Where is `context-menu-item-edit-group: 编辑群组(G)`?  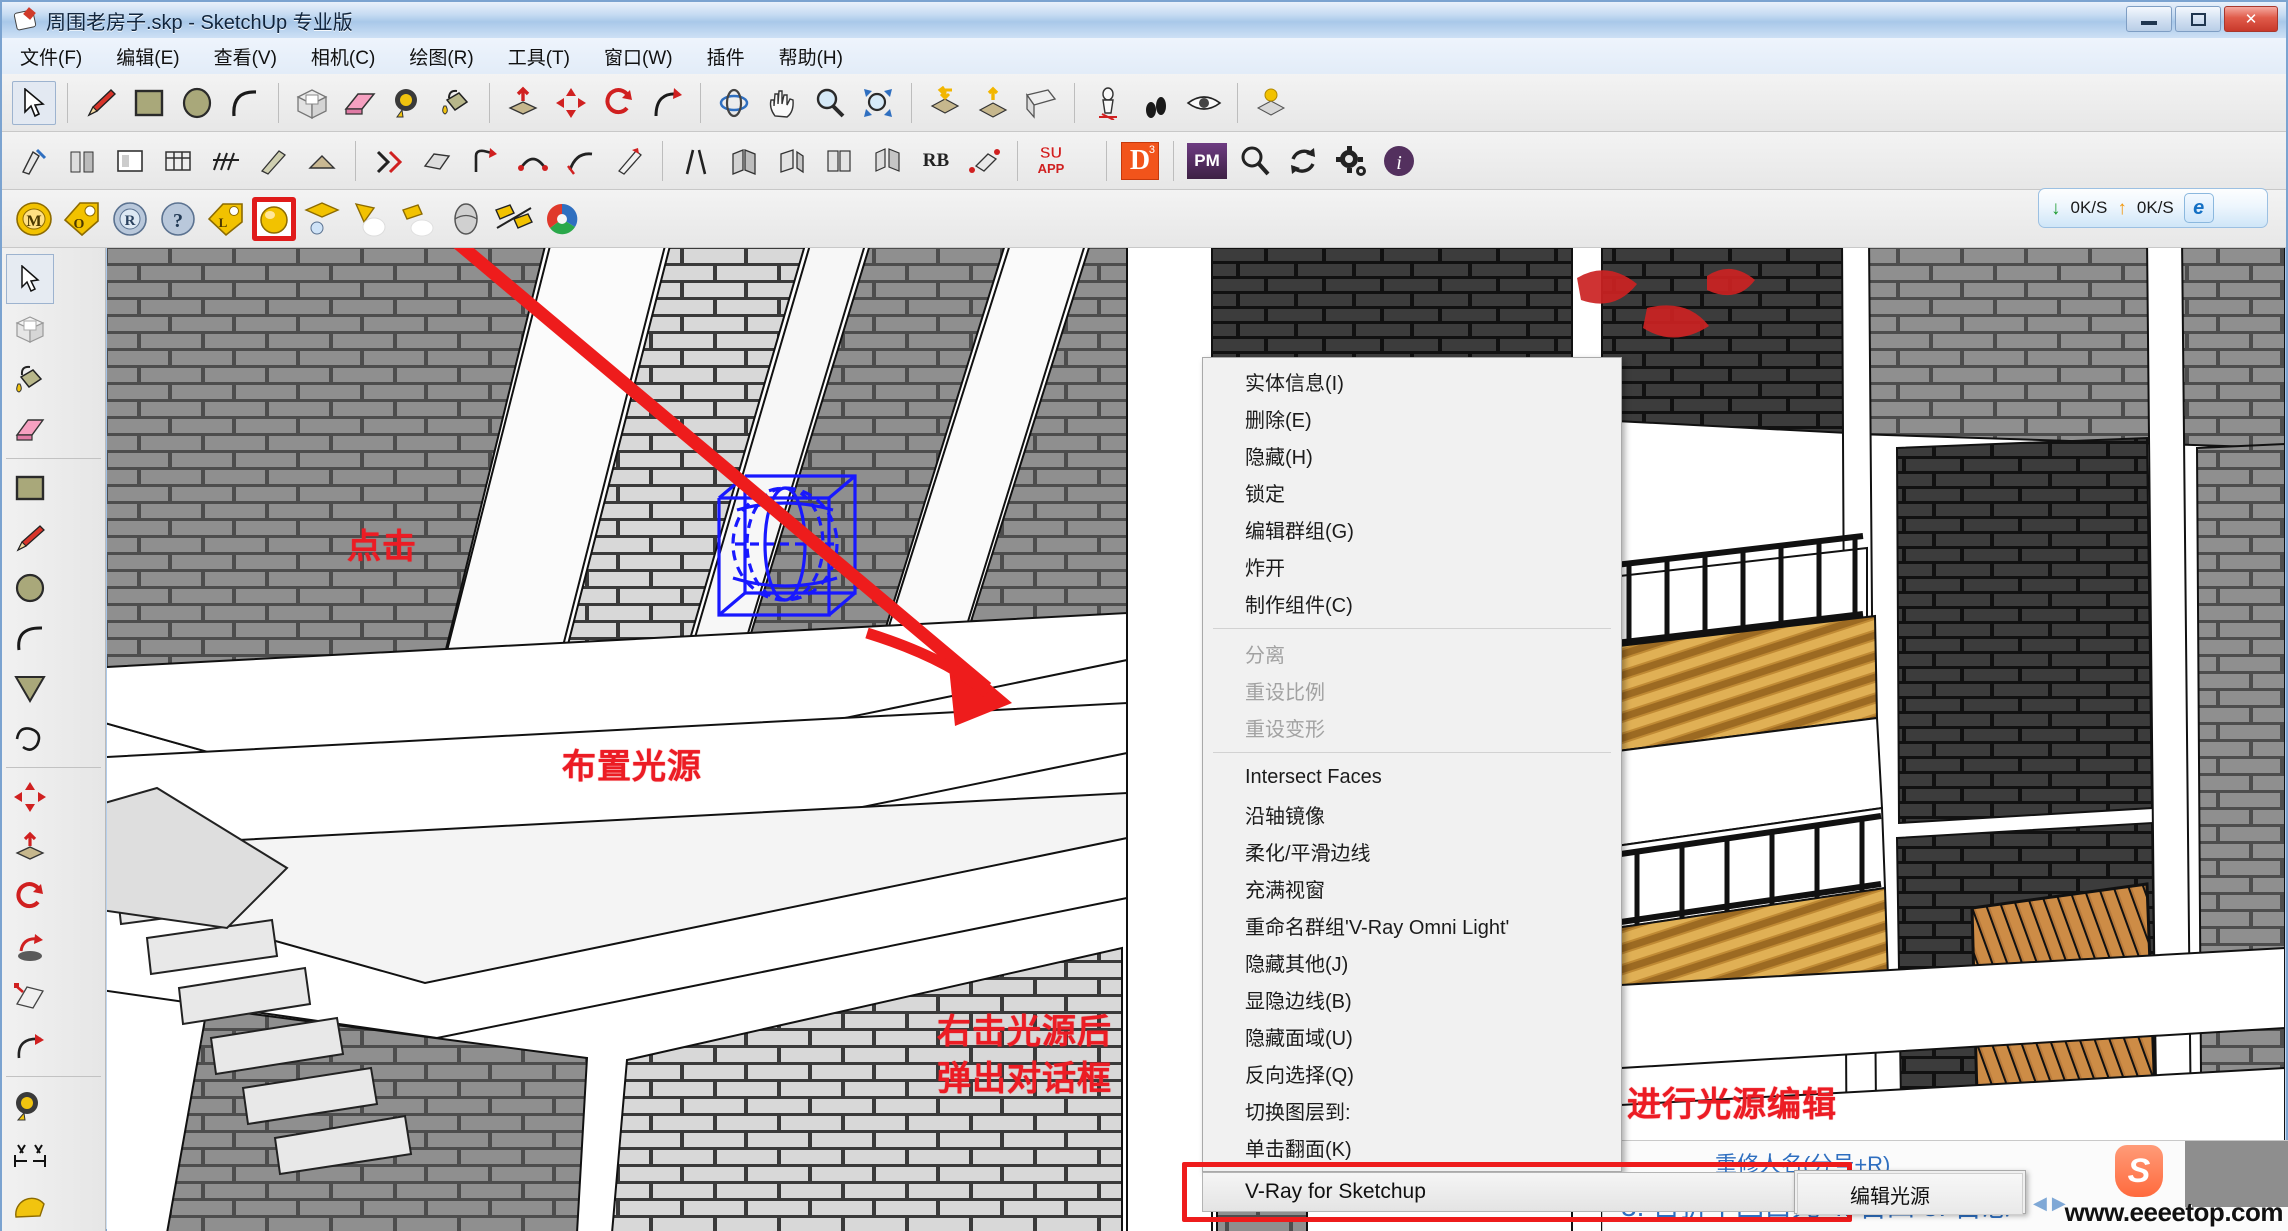
context-menu-item-edit-group: 编辑群组(G) is located at coordinates (1412, 529).